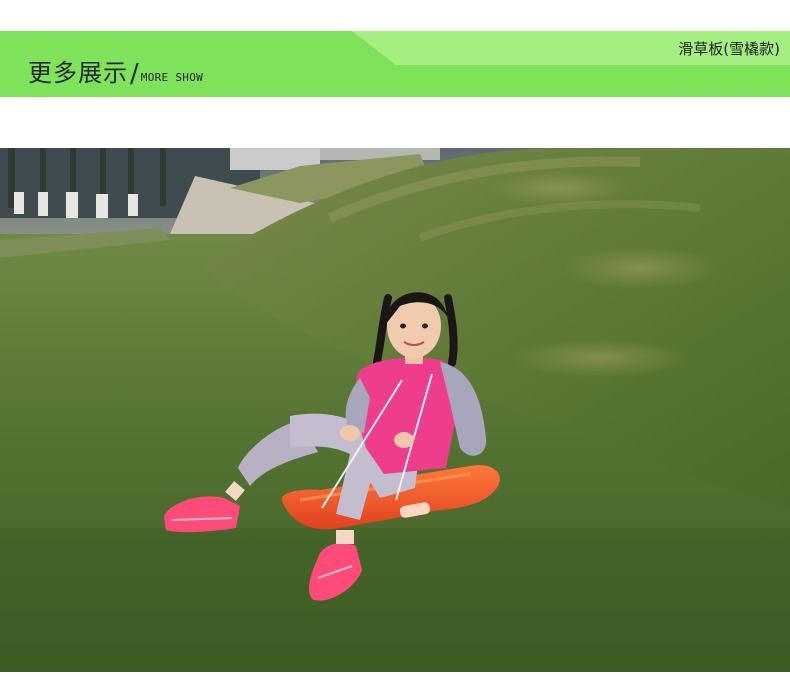  I want to click on section-header-banner: 更多展示 / MORE SHOW 滑草板(雪橇款), so click(395, 64).